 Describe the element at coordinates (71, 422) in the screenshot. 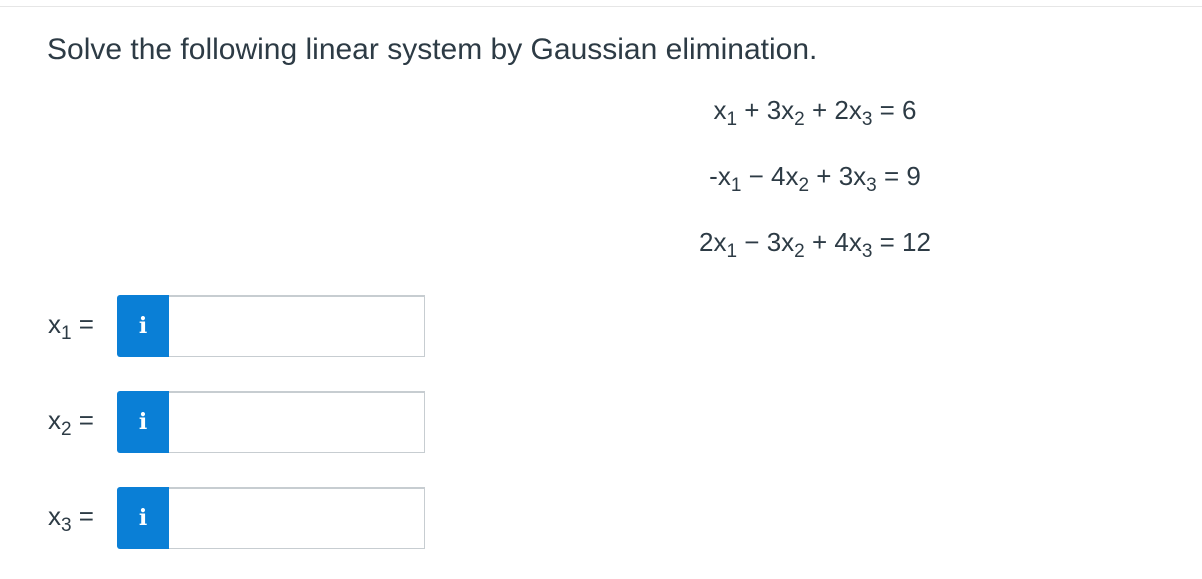

I see `answer-label-x2: x2 =` at that location.